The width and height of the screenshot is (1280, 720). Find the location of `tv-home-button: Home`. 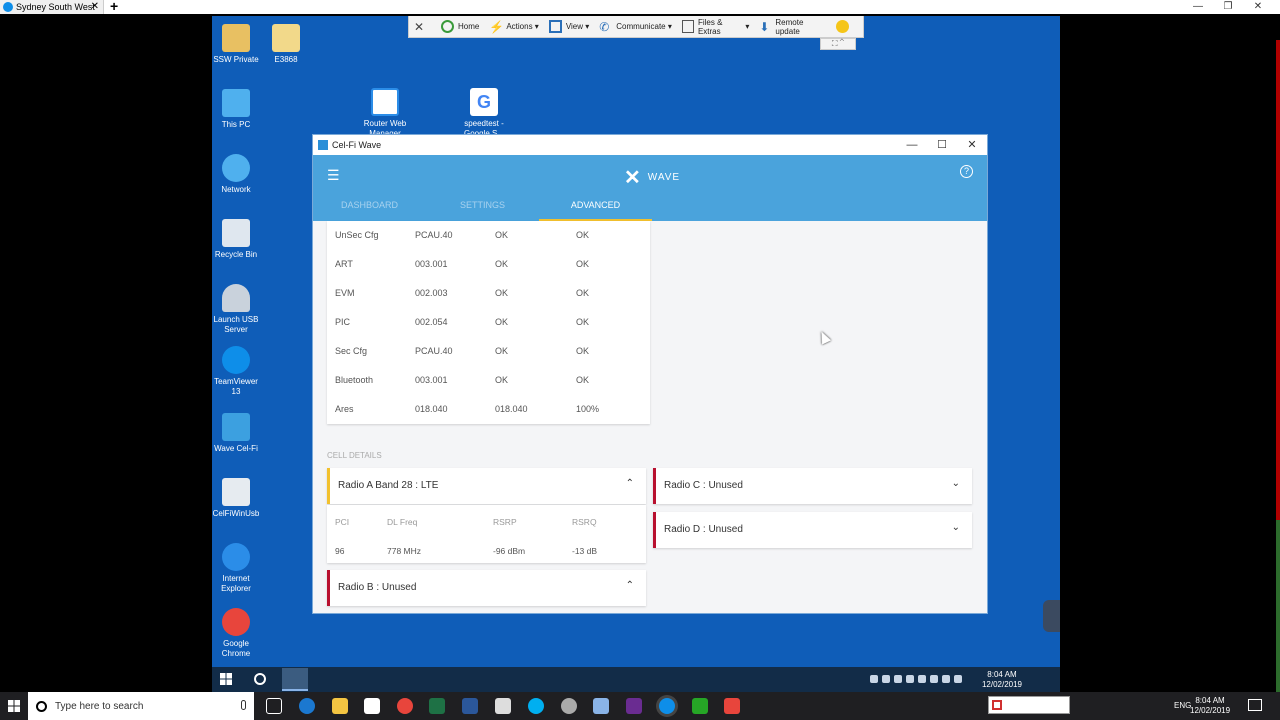

tv-home-button: Home is located at coordinates (460, 26).